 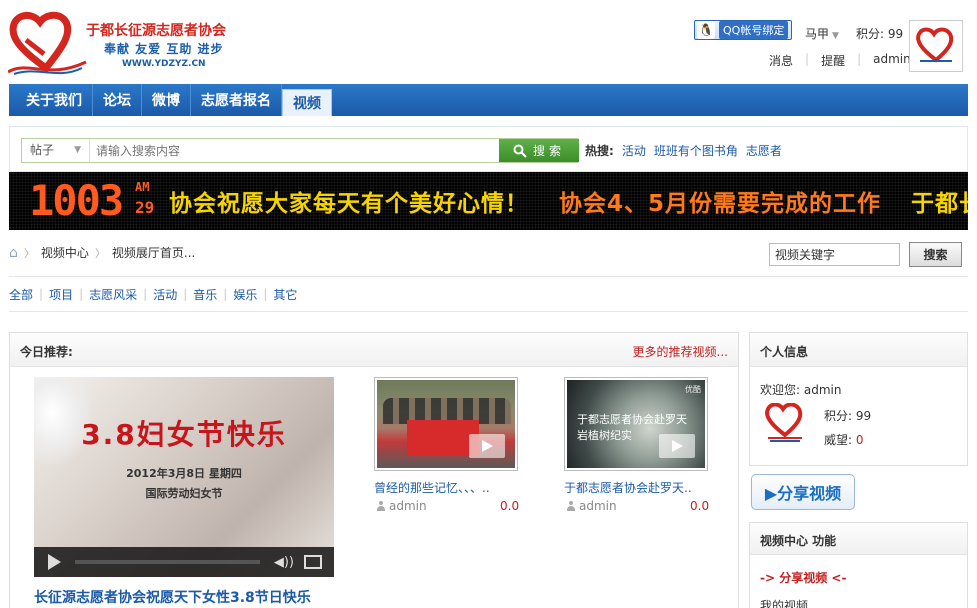 I want to click on video-date: 2012年3月8日 星期四, so click(x=184, y=473).